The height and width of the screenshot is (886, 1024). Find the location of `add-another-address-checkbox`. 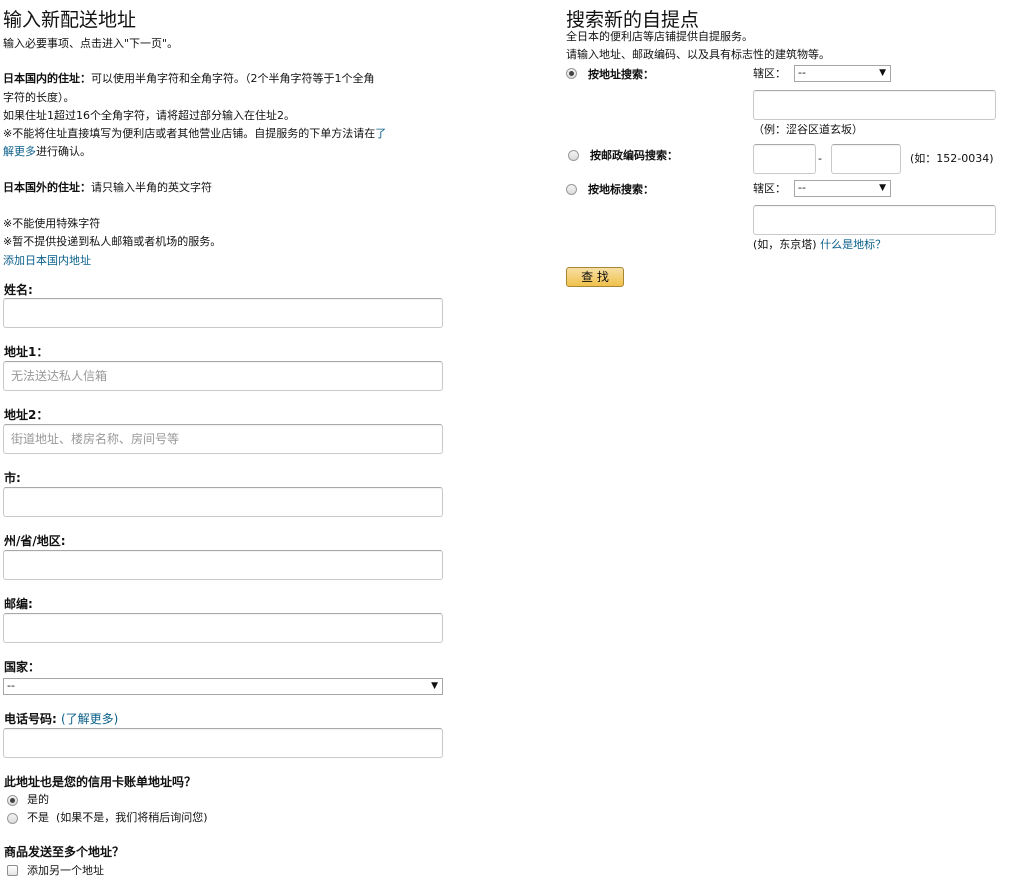

add-another-address-checkbox is located at coordinates (12, 870).